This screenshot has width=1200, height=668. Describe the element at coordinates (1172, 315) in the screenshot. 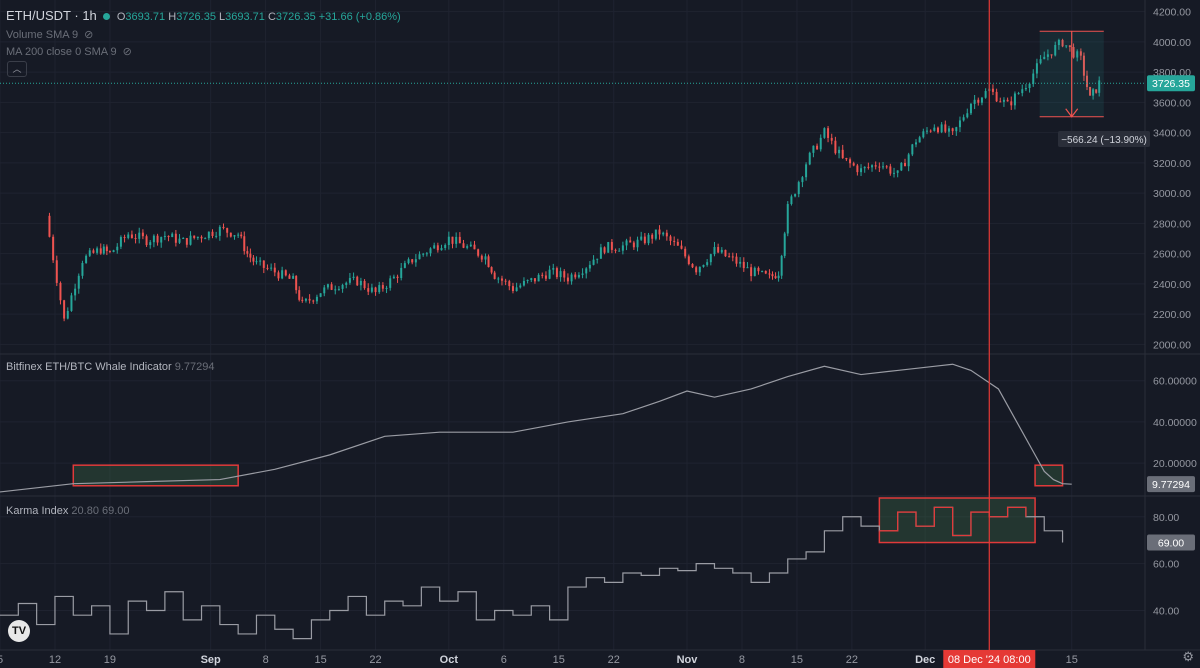

I see `price-tick-label: 2200.00` at that location.